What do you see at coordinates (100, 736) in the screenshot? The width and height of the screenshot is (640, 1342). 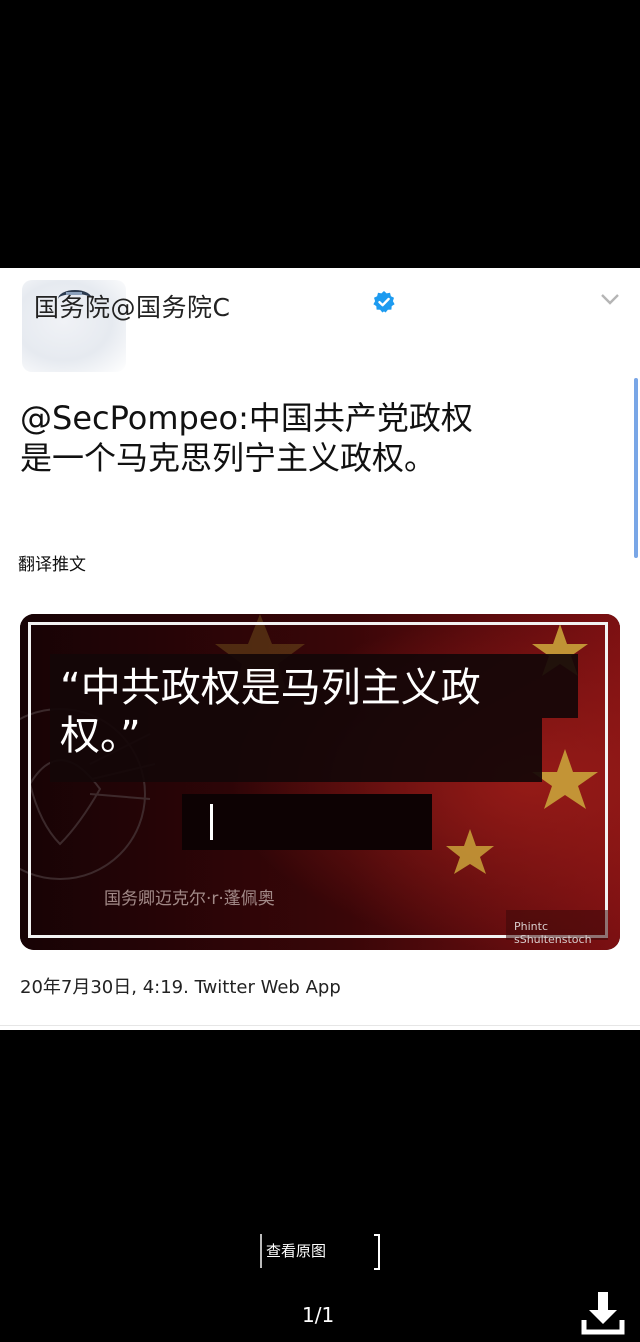 I see `quote-line-2: 权。”` at bounding box center [100, 736].